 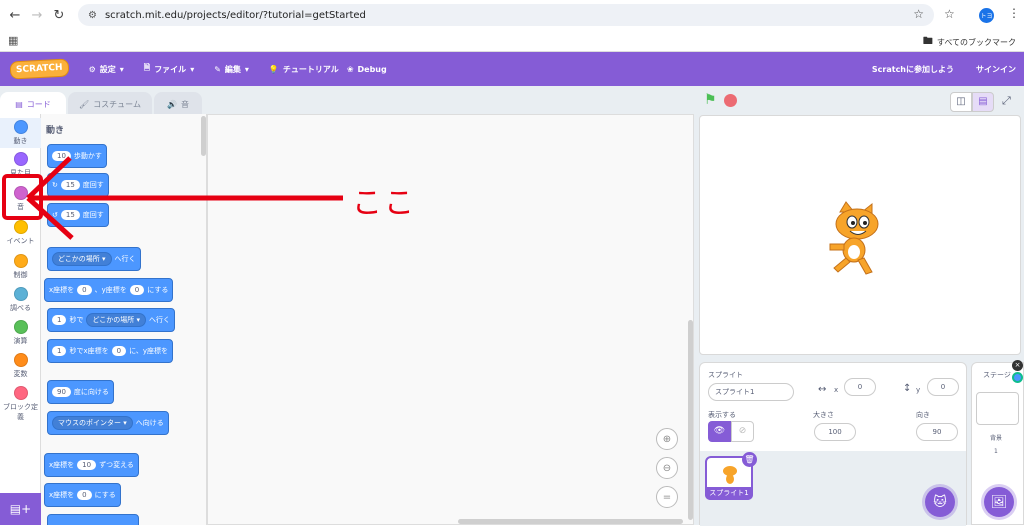 I want to click on change-x-block: x座標を 10 ずつ変える, so click(x=91, y=465).